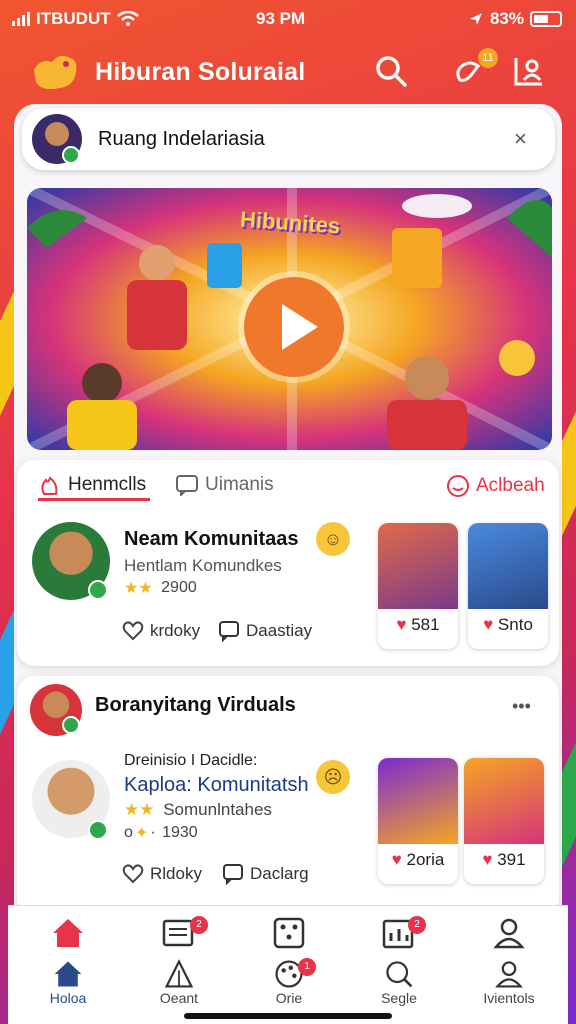  I want to click on community-name: Neam Komunitaas, so click(211, 539).